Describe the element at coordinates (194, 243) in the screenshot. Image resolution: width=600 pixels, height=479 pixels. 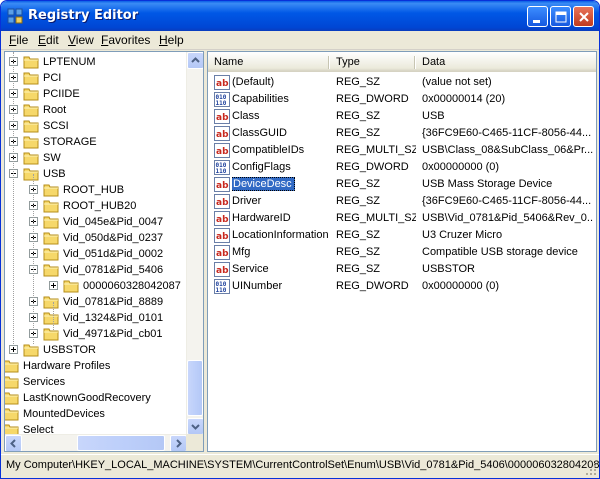
I see `tree-vertical-scrollbar` at that location.